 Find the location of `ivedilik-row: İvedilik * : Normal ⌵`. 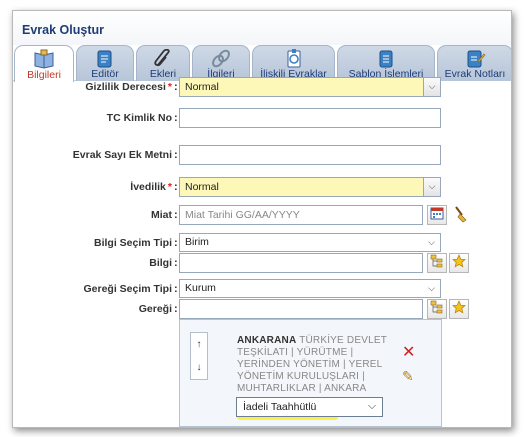

ivedilik-row: İvedilik * : Normal ⌵ is located at coordinates (262, 188).